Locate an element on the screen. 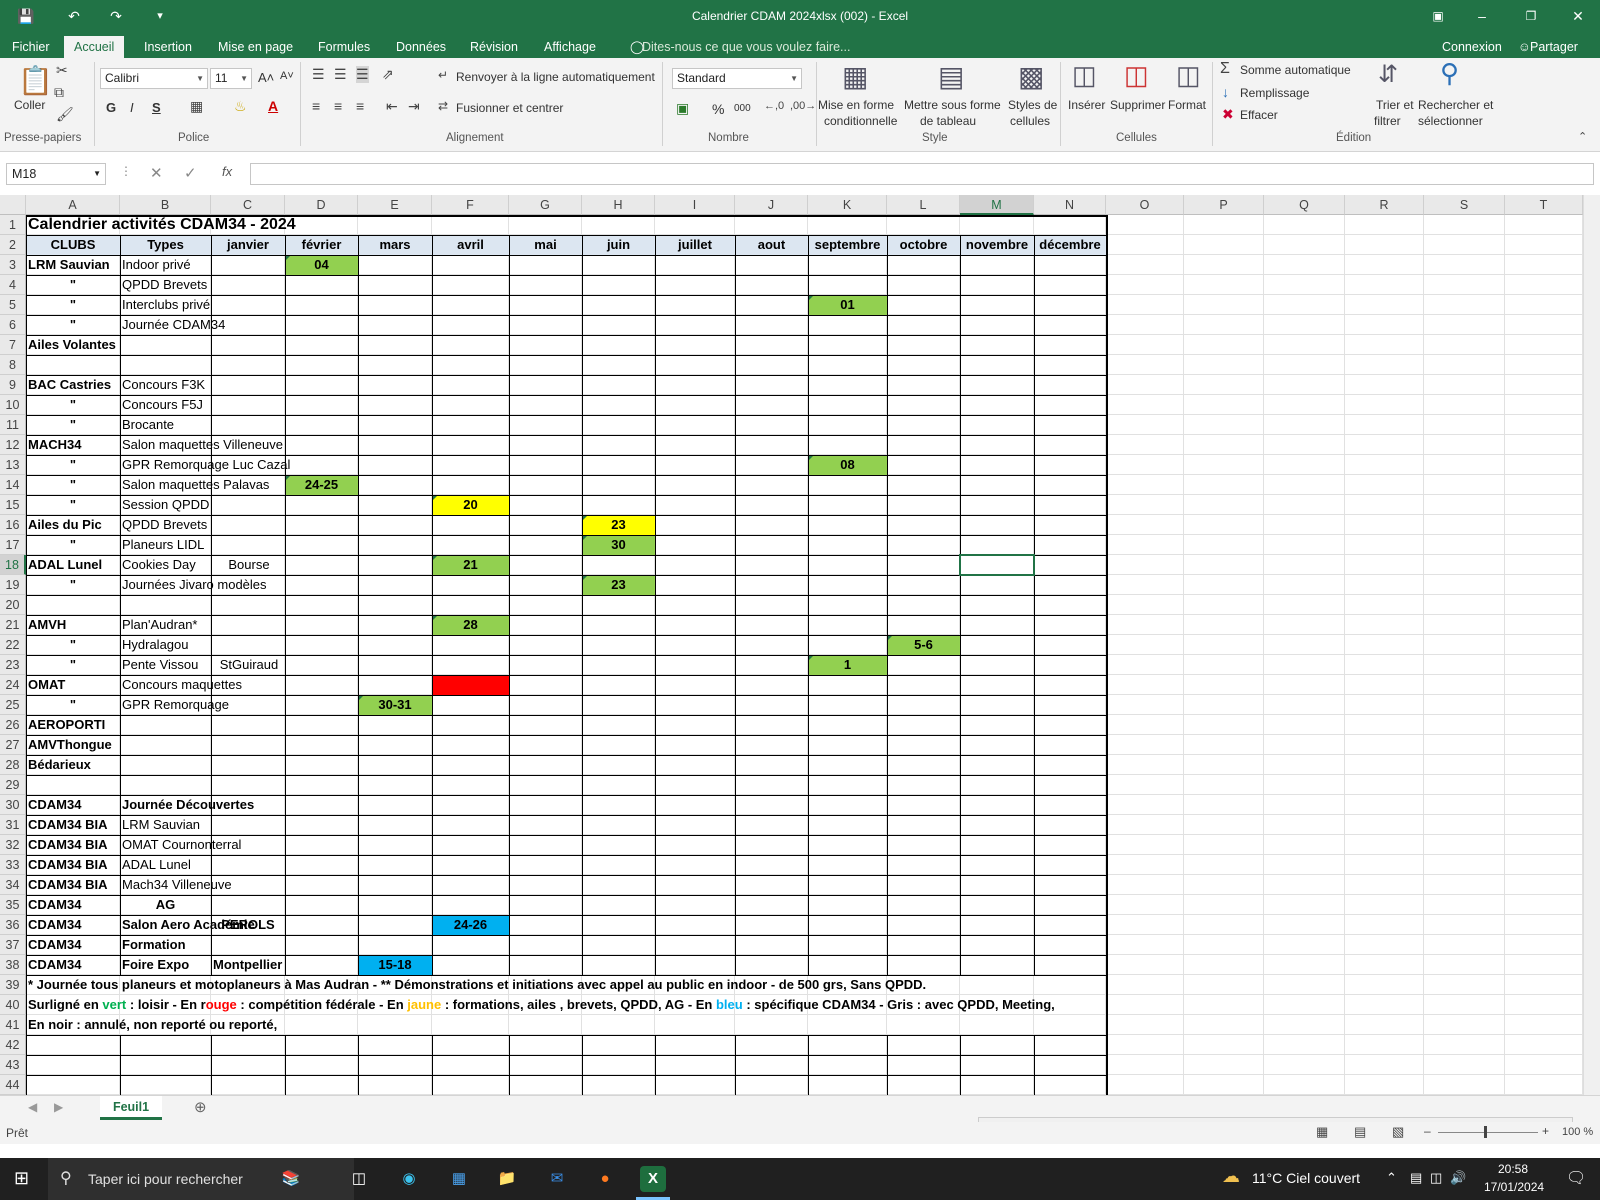 This screenshot has width=1600, height=1200. decrease-indent-icon: ⇤ is located at coordinates (392, 106).